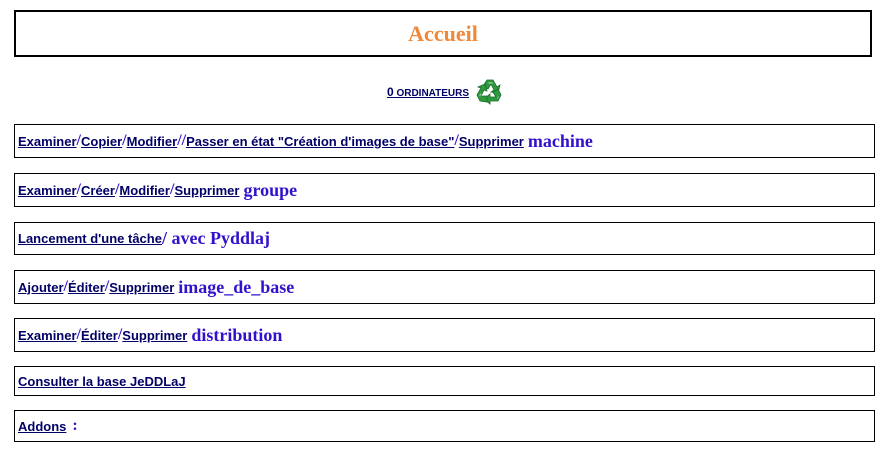 Image resolution: width=893 pixels, height=459 pixels. What do you see at coordinates (86, 287) in the screenshot?
I see `editer-image-link: Éditer` at bounding box center [86, 287].